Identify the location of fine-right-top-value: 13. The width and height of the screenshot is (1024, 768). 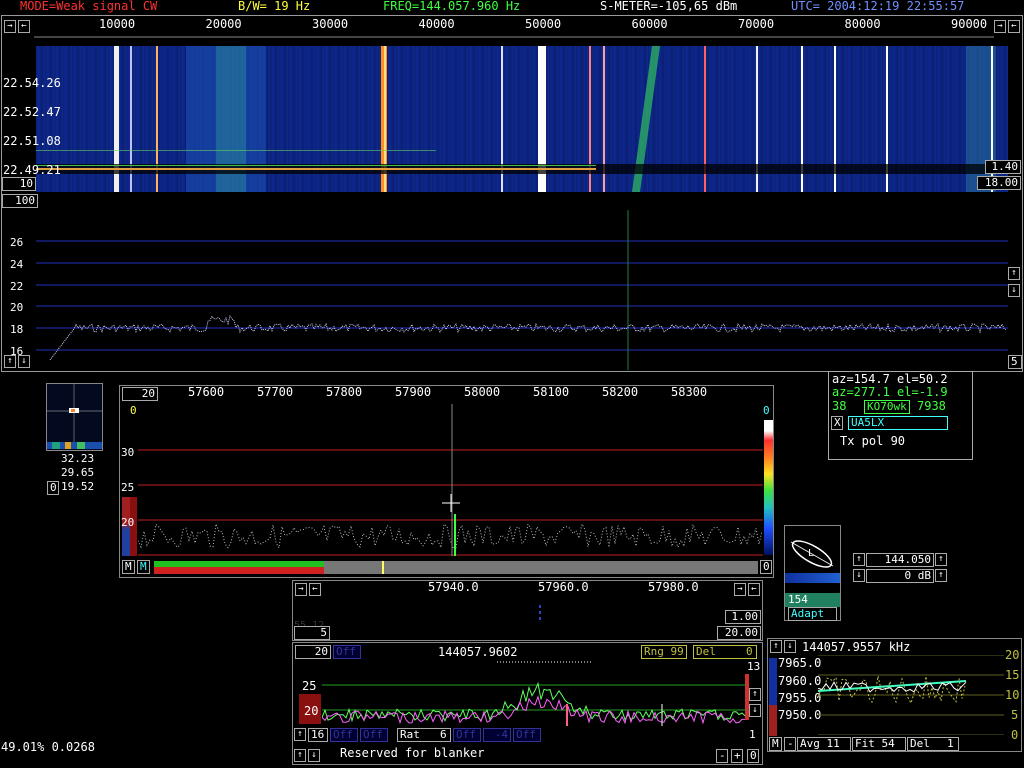
(754, 666).